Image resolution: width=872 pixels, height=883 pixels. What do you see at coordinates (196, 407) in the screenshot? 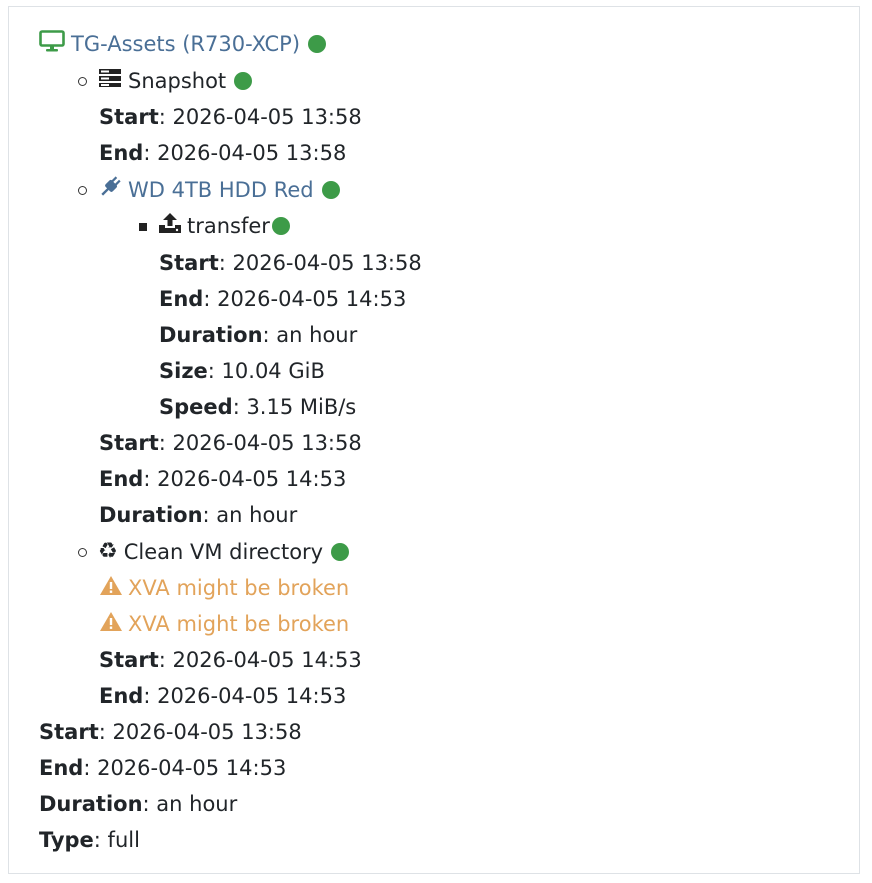
I see `field-label: Speed` at bounding box center [196, 407].